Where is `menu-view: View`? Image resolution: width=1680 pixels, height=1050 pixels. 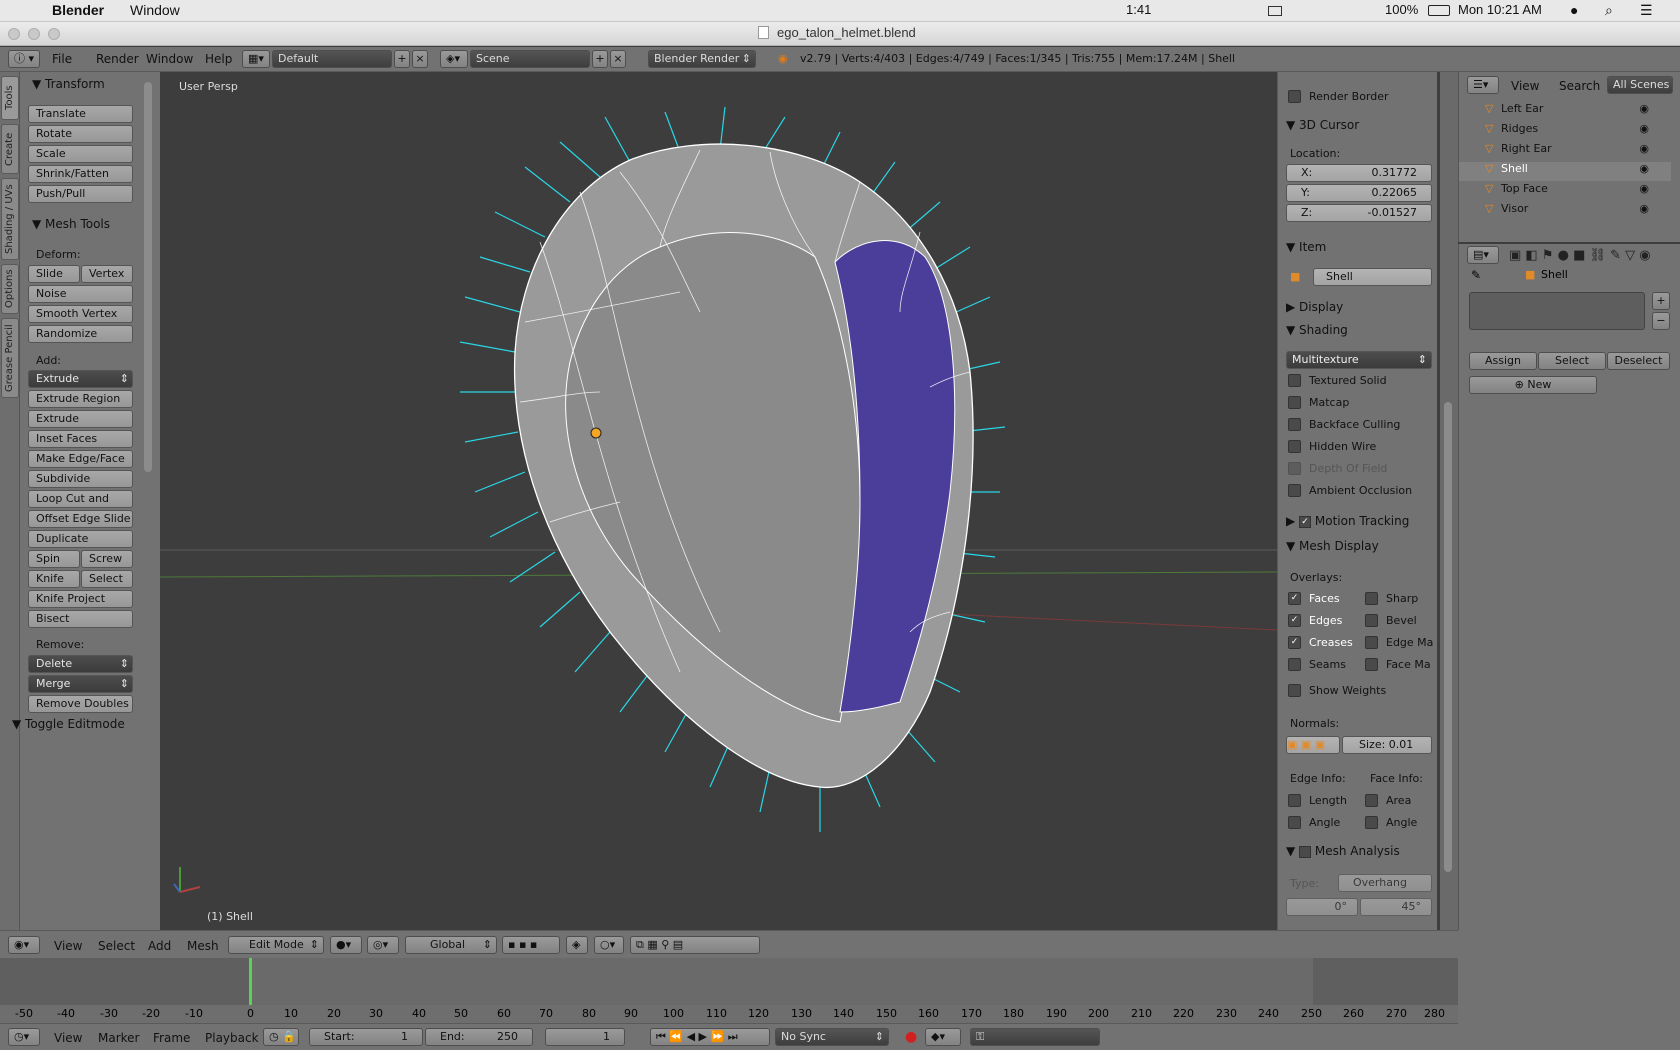
menu-view: View is located at coordinates (68, 946).